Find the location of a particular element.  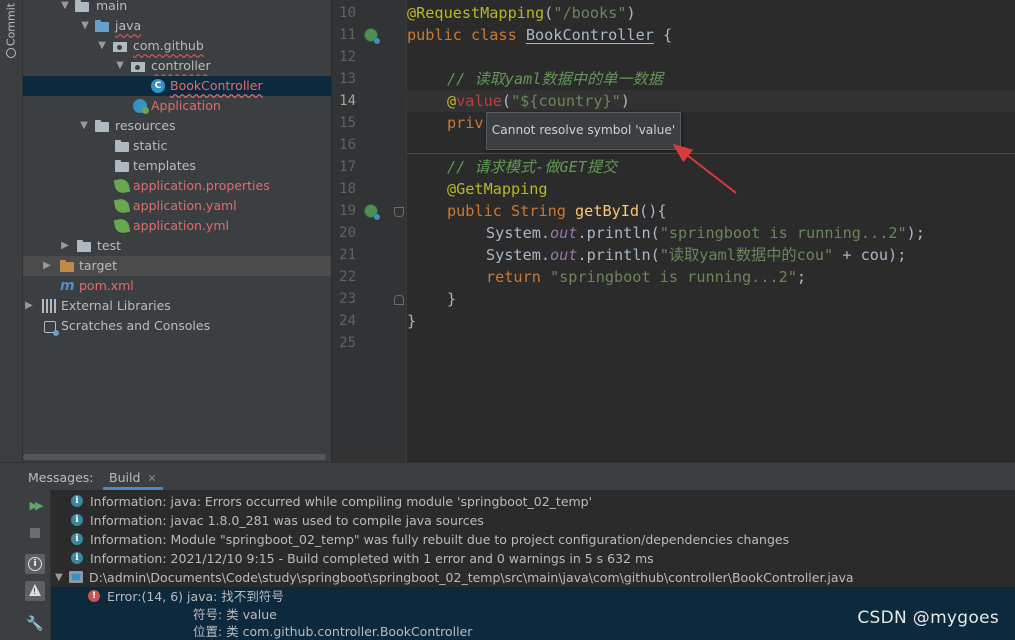

line-number: 19 is located at coordinates (347, 211).